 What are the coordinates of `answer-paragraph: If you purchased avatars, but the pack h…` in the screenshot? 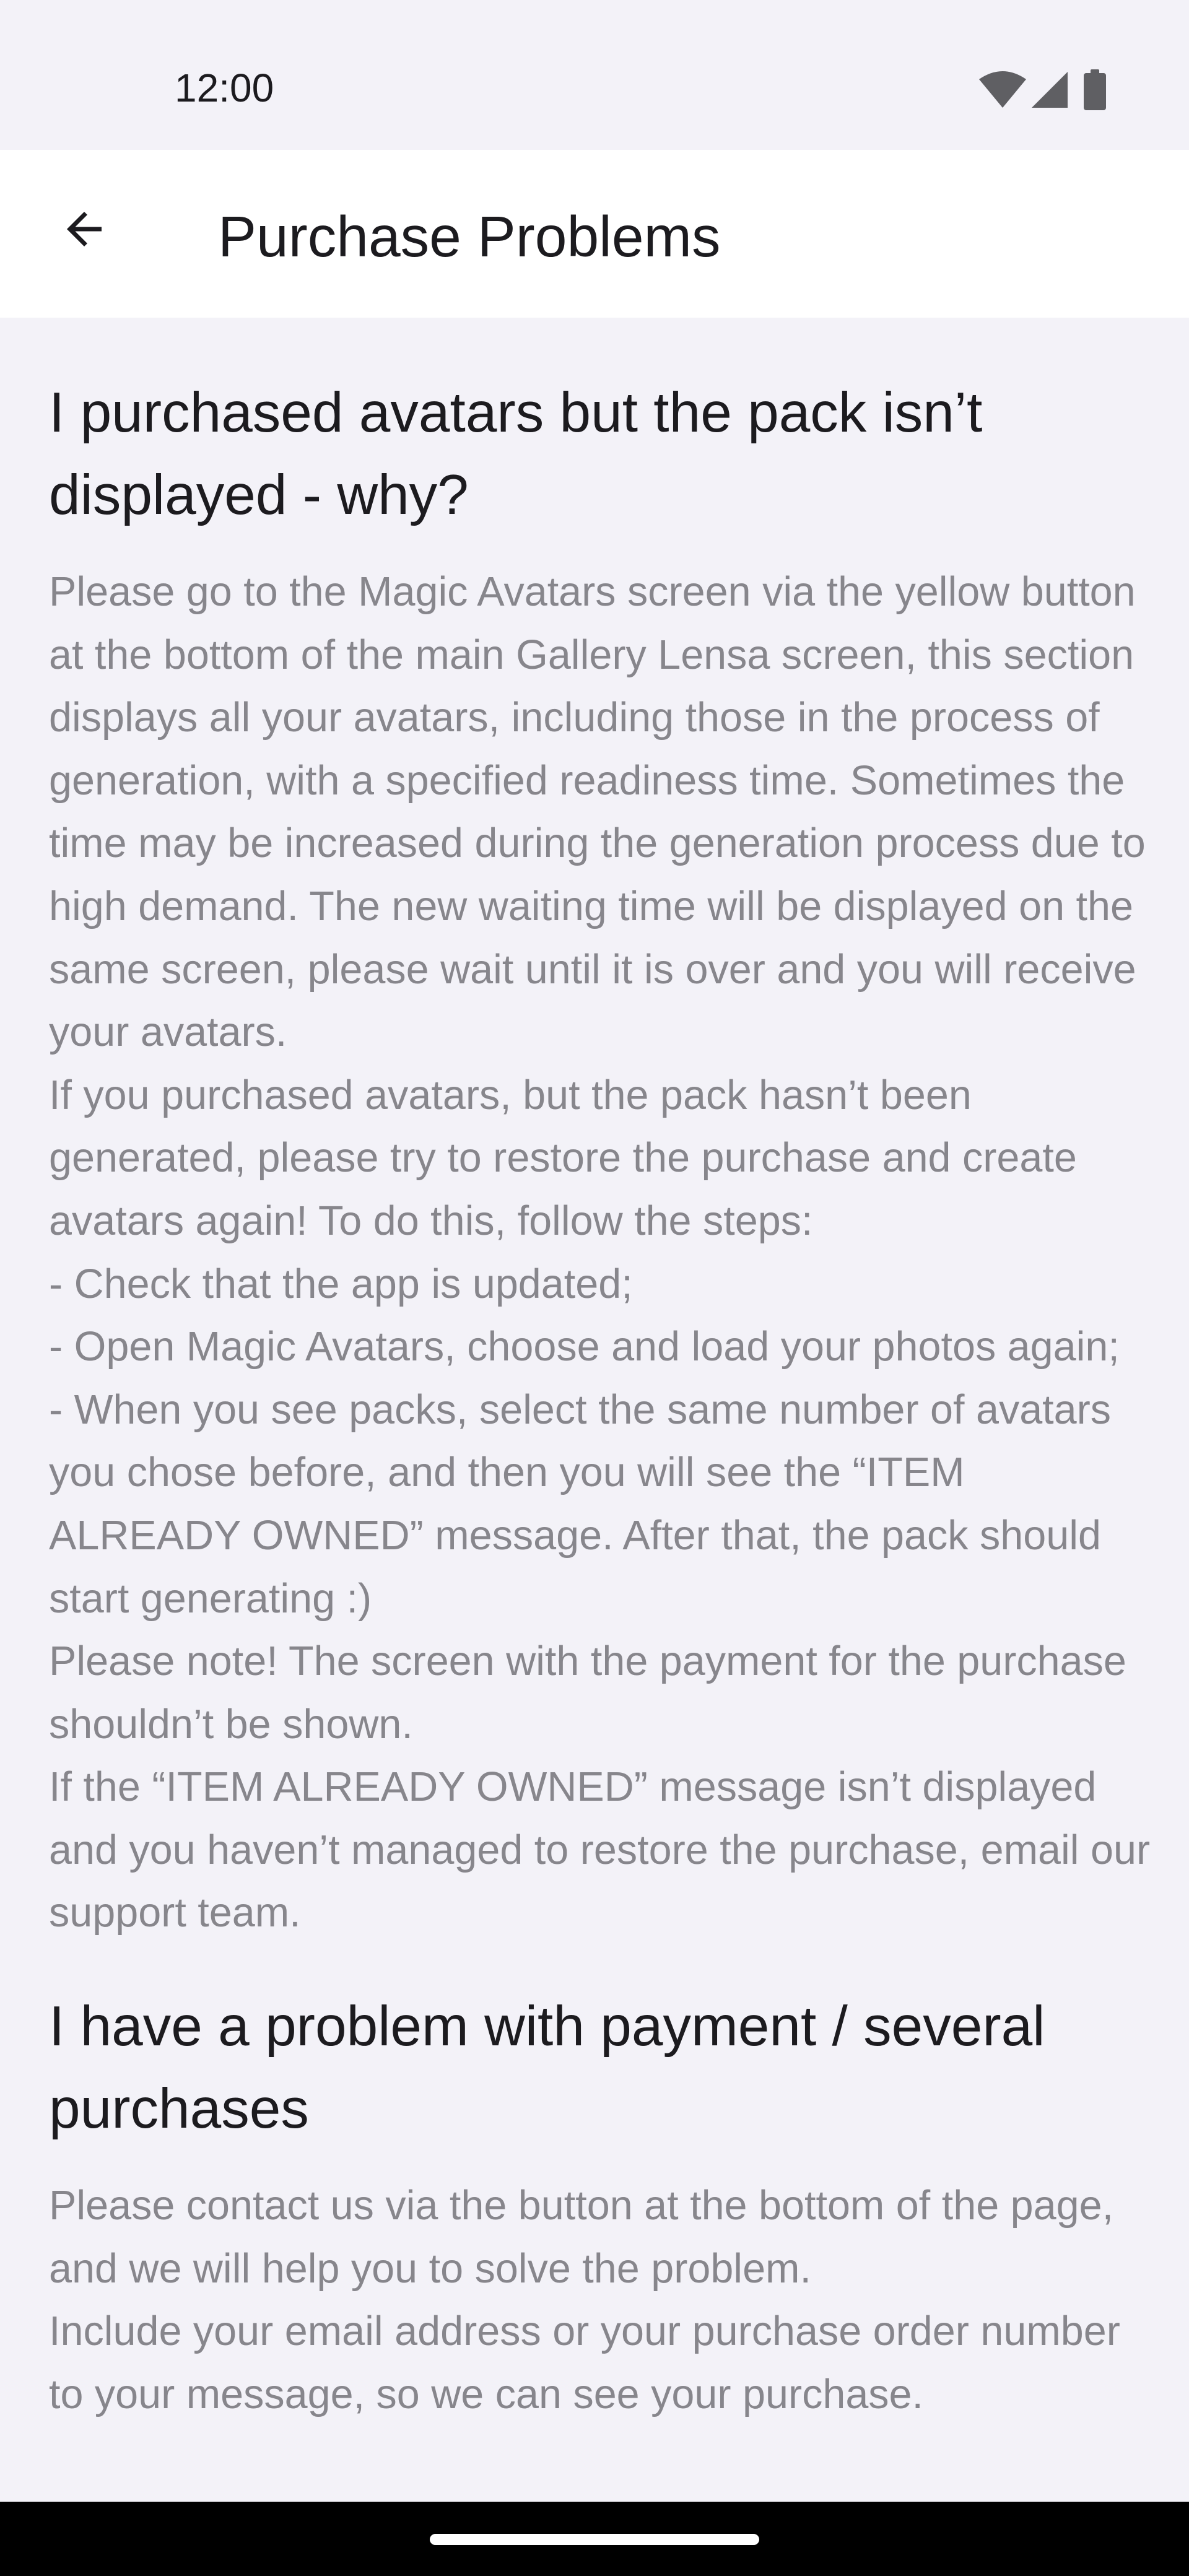 It's located at (563, 1158).